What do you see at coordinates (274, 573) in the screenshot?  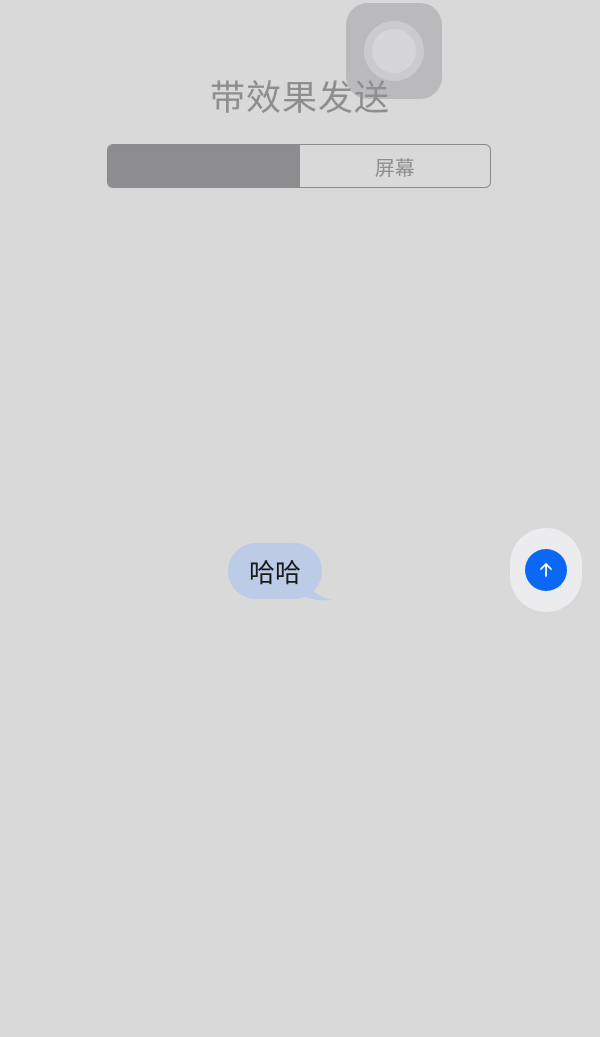 I see `message-text: 哈哈` at bounding box center [274, 573].